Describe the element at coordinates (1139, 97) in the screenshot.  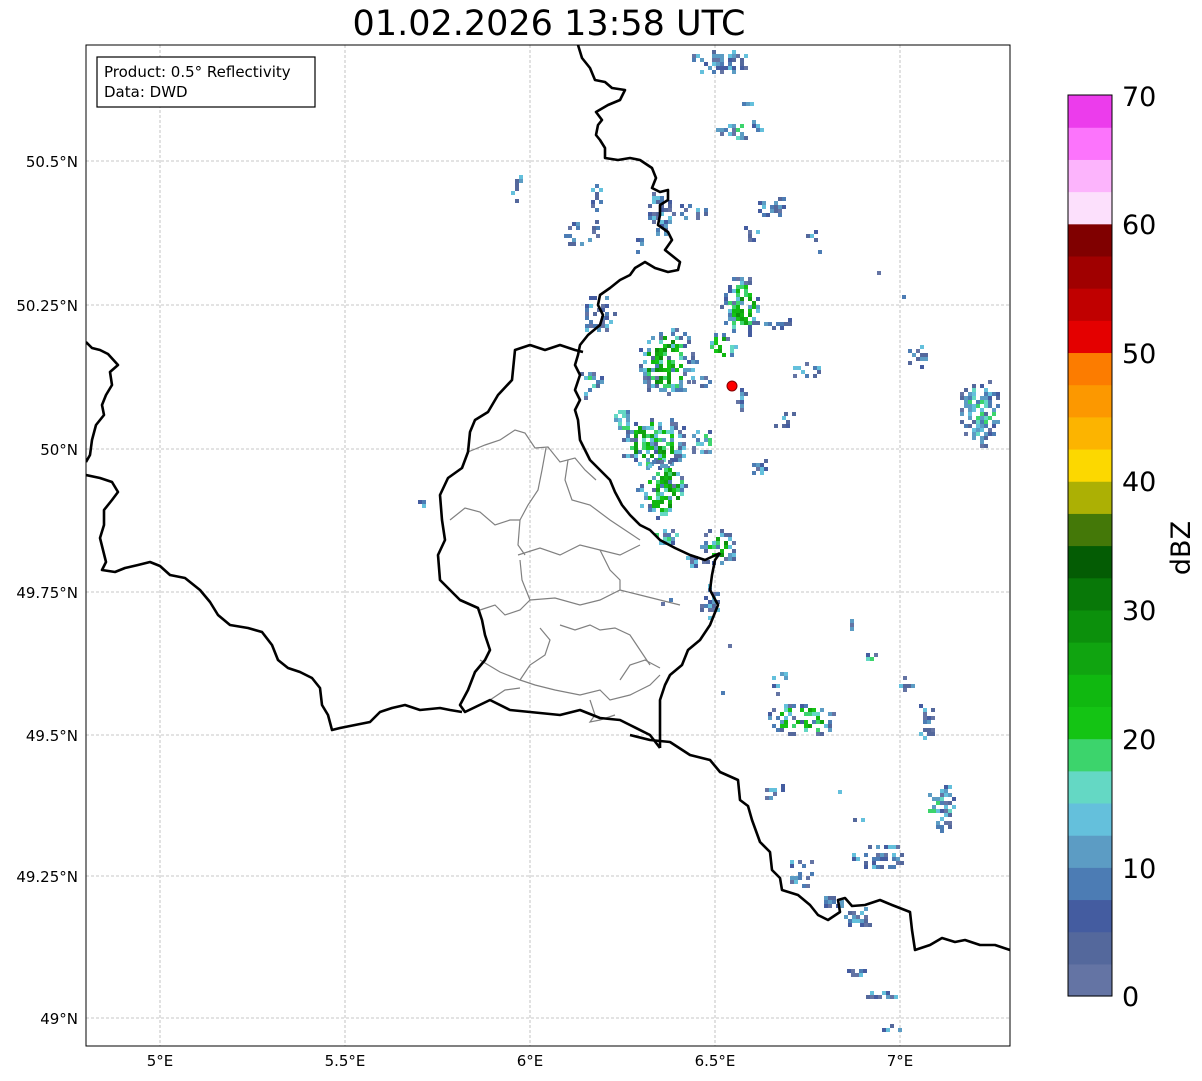
I see `colorbar-tick: 70` at that location.